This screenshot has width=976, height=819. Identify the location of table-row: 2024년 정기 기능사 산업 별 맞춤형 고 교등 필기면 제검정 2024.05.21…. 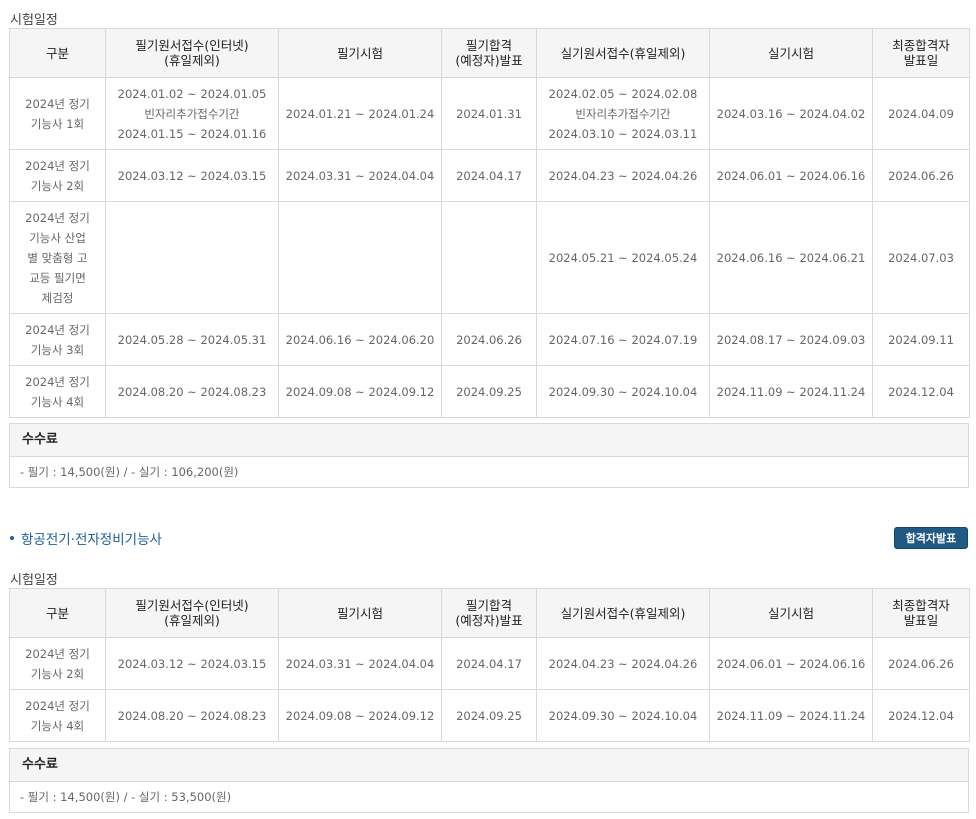
(489, 257).